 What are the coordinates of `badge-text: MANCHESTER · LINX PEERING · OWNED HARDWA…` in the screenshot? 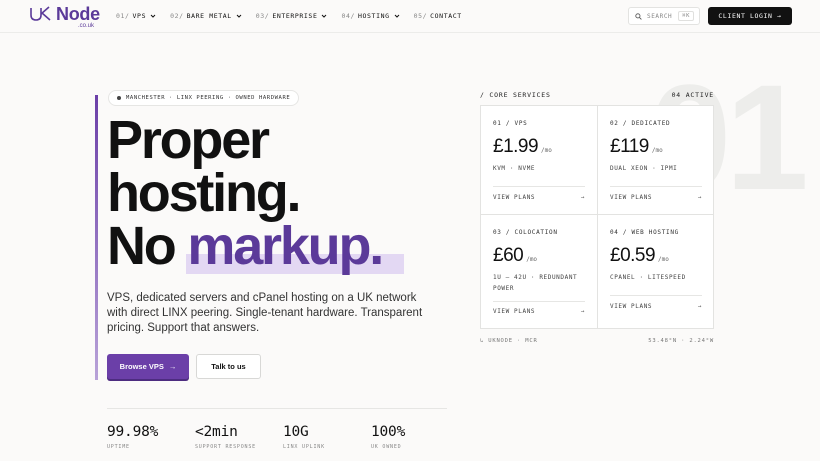 It's located at (208, 98).